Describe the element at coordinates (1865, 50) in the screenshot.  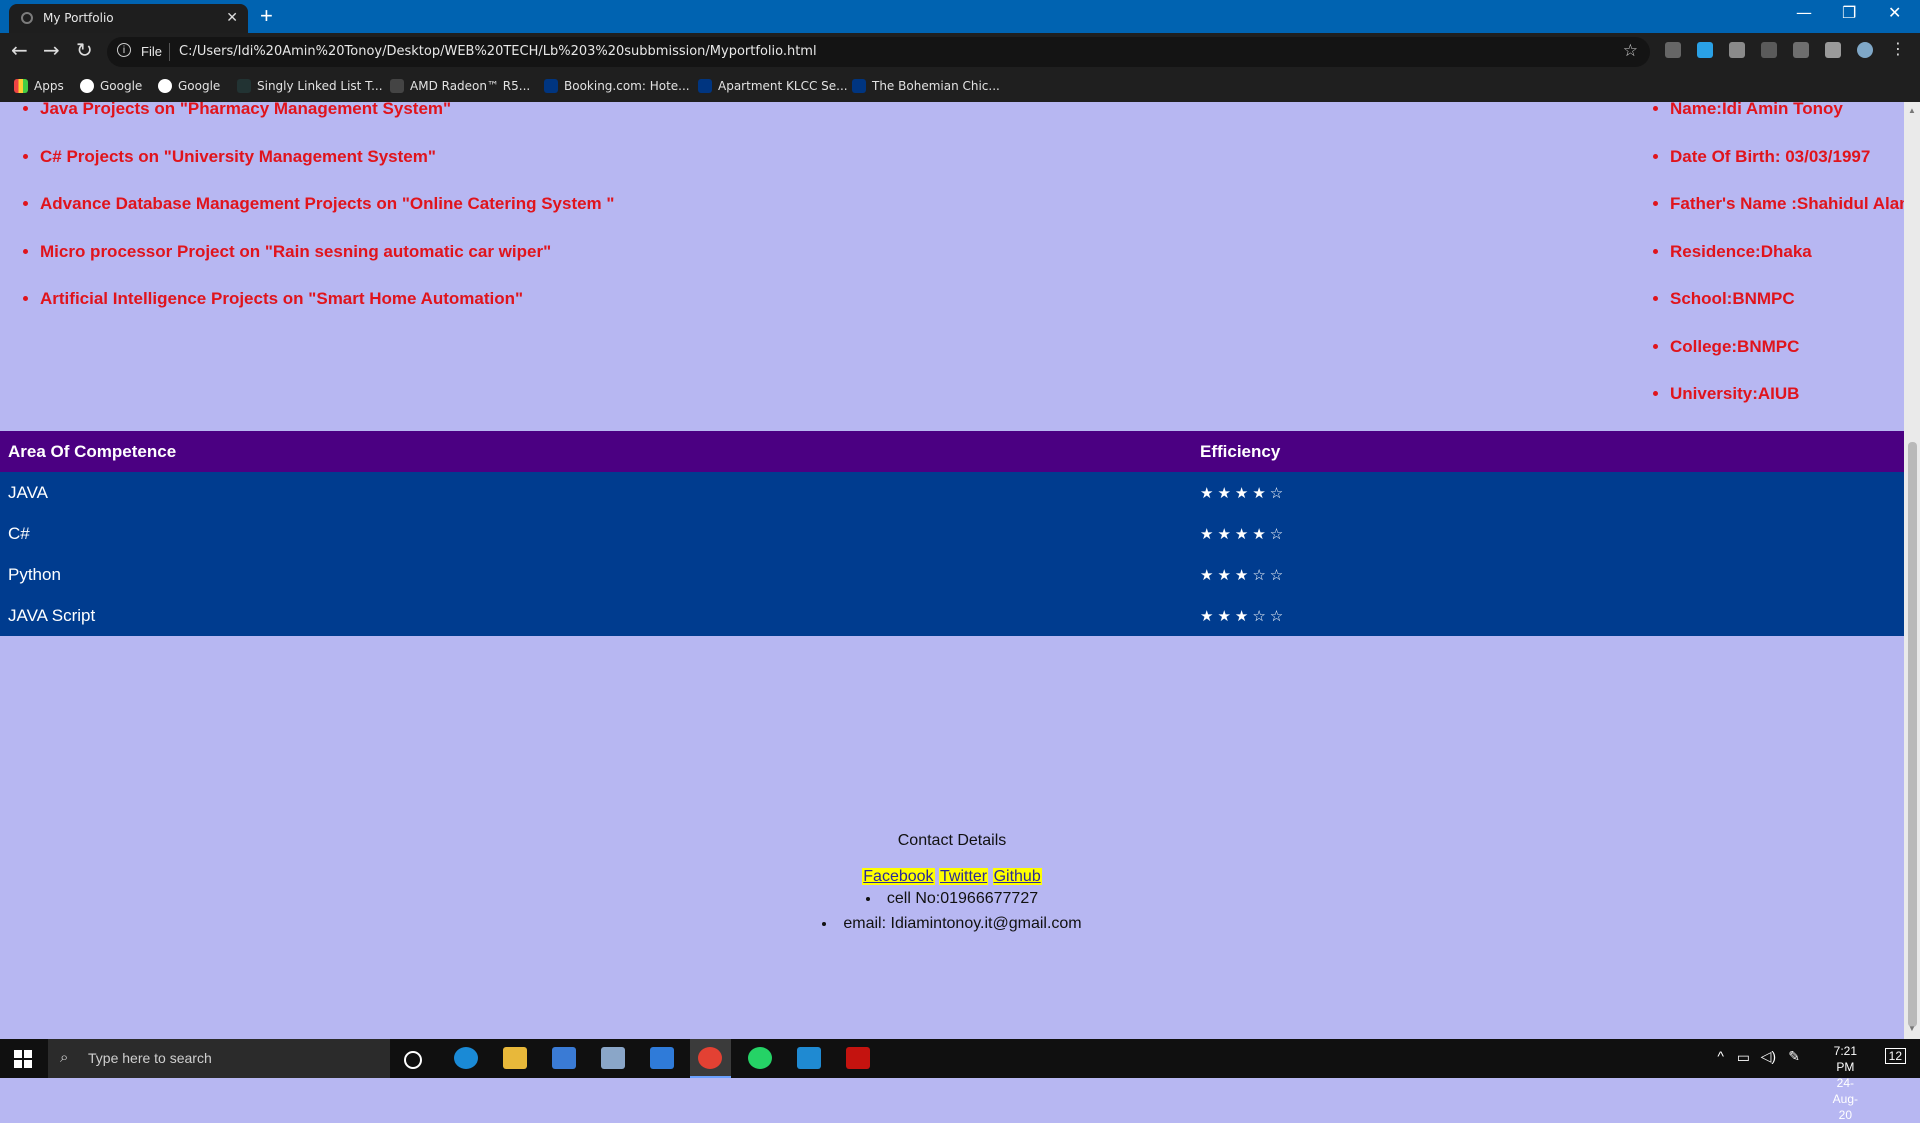
I see `profile-avatar` at that location.